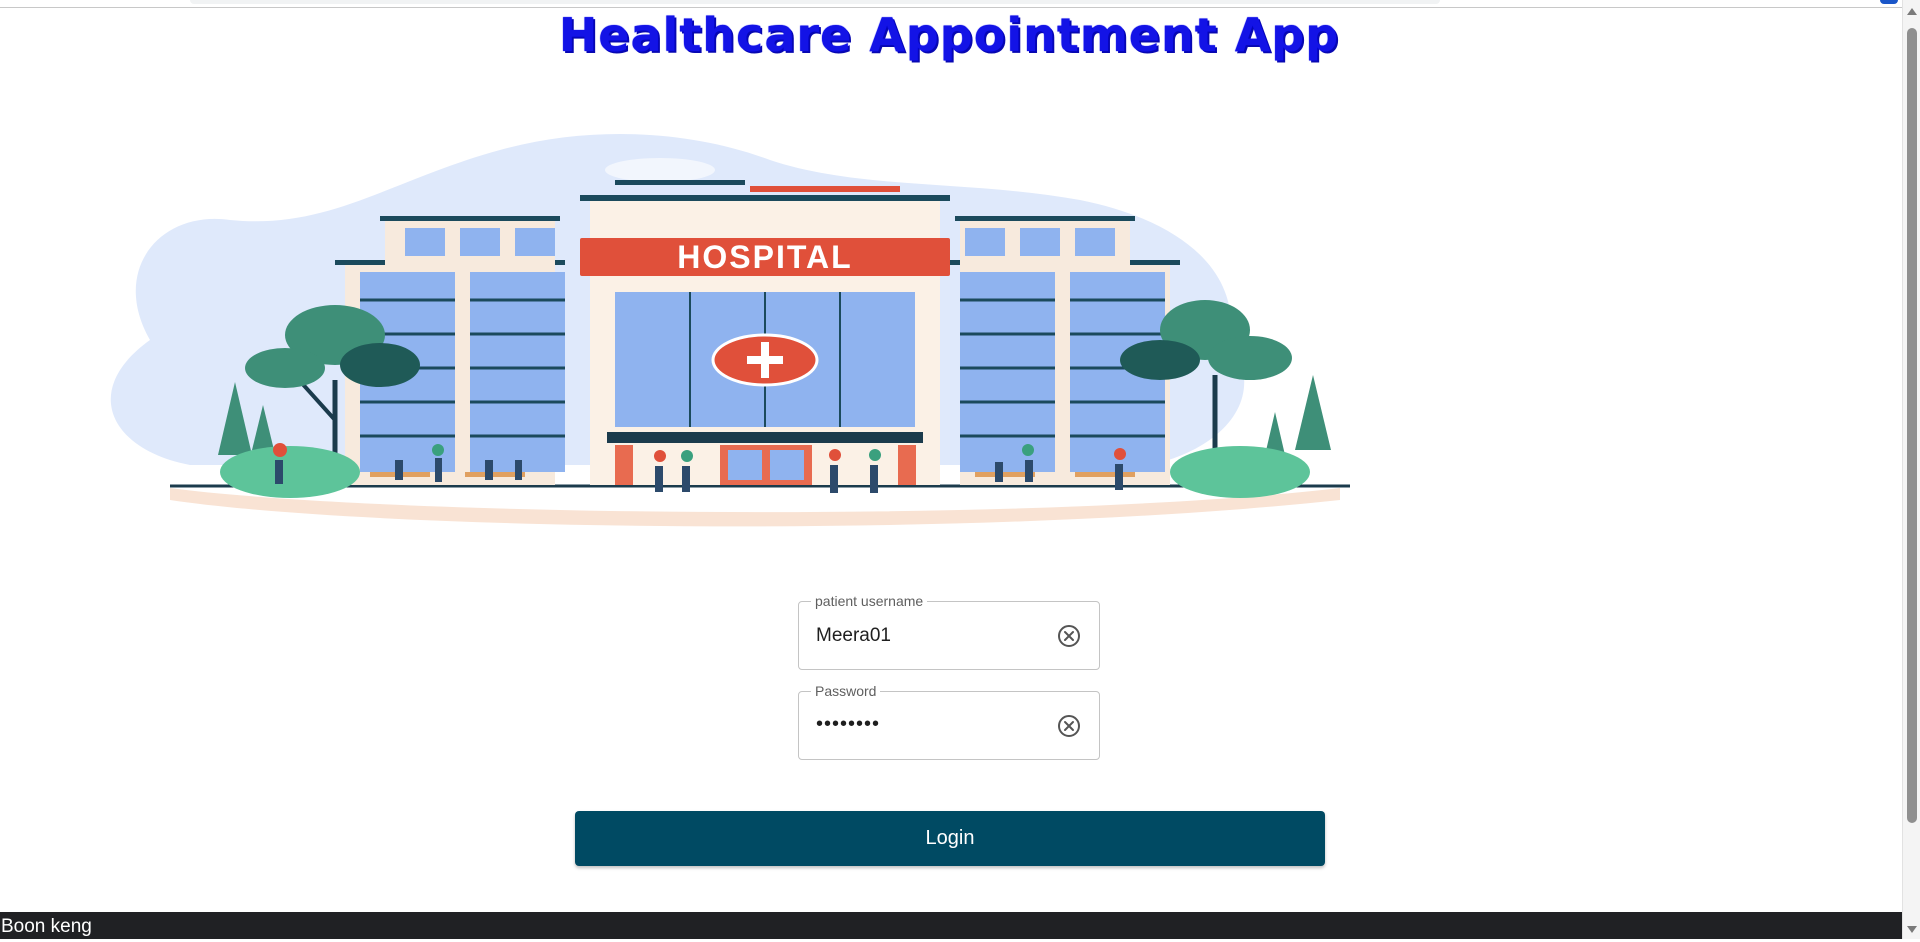 The width and height of the screenshot is (1920, 942). Describe the element at coordinates (1912, 425) in the screenshot. I see `scrollbar-thumb` at that location.